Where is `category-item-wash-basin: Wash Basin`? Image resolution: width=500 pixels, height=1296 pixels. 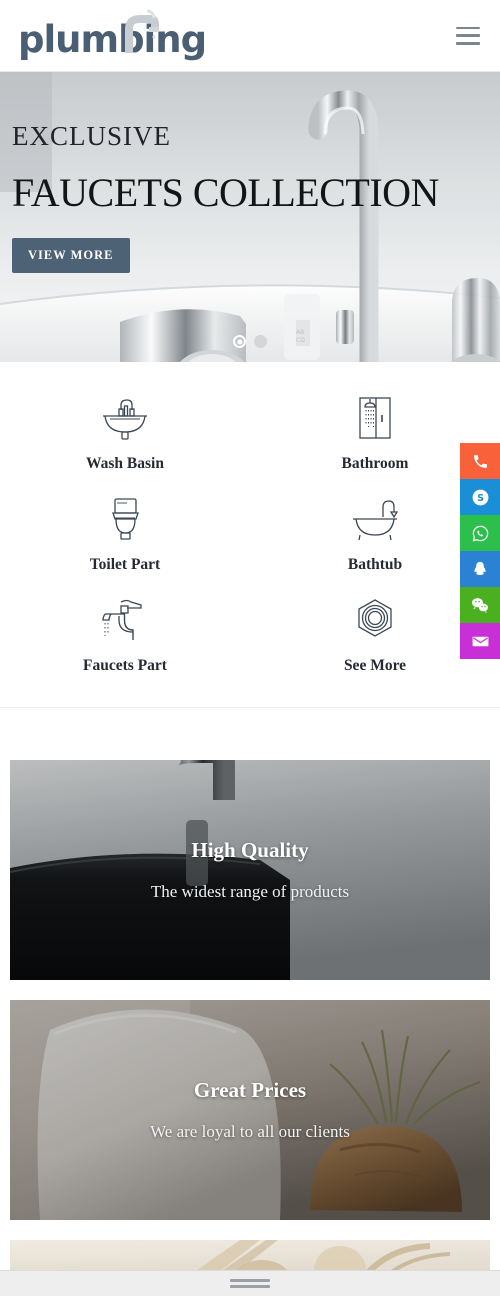 category-item-wash-basin: Wash Basin is located at coordinates (125, 434).